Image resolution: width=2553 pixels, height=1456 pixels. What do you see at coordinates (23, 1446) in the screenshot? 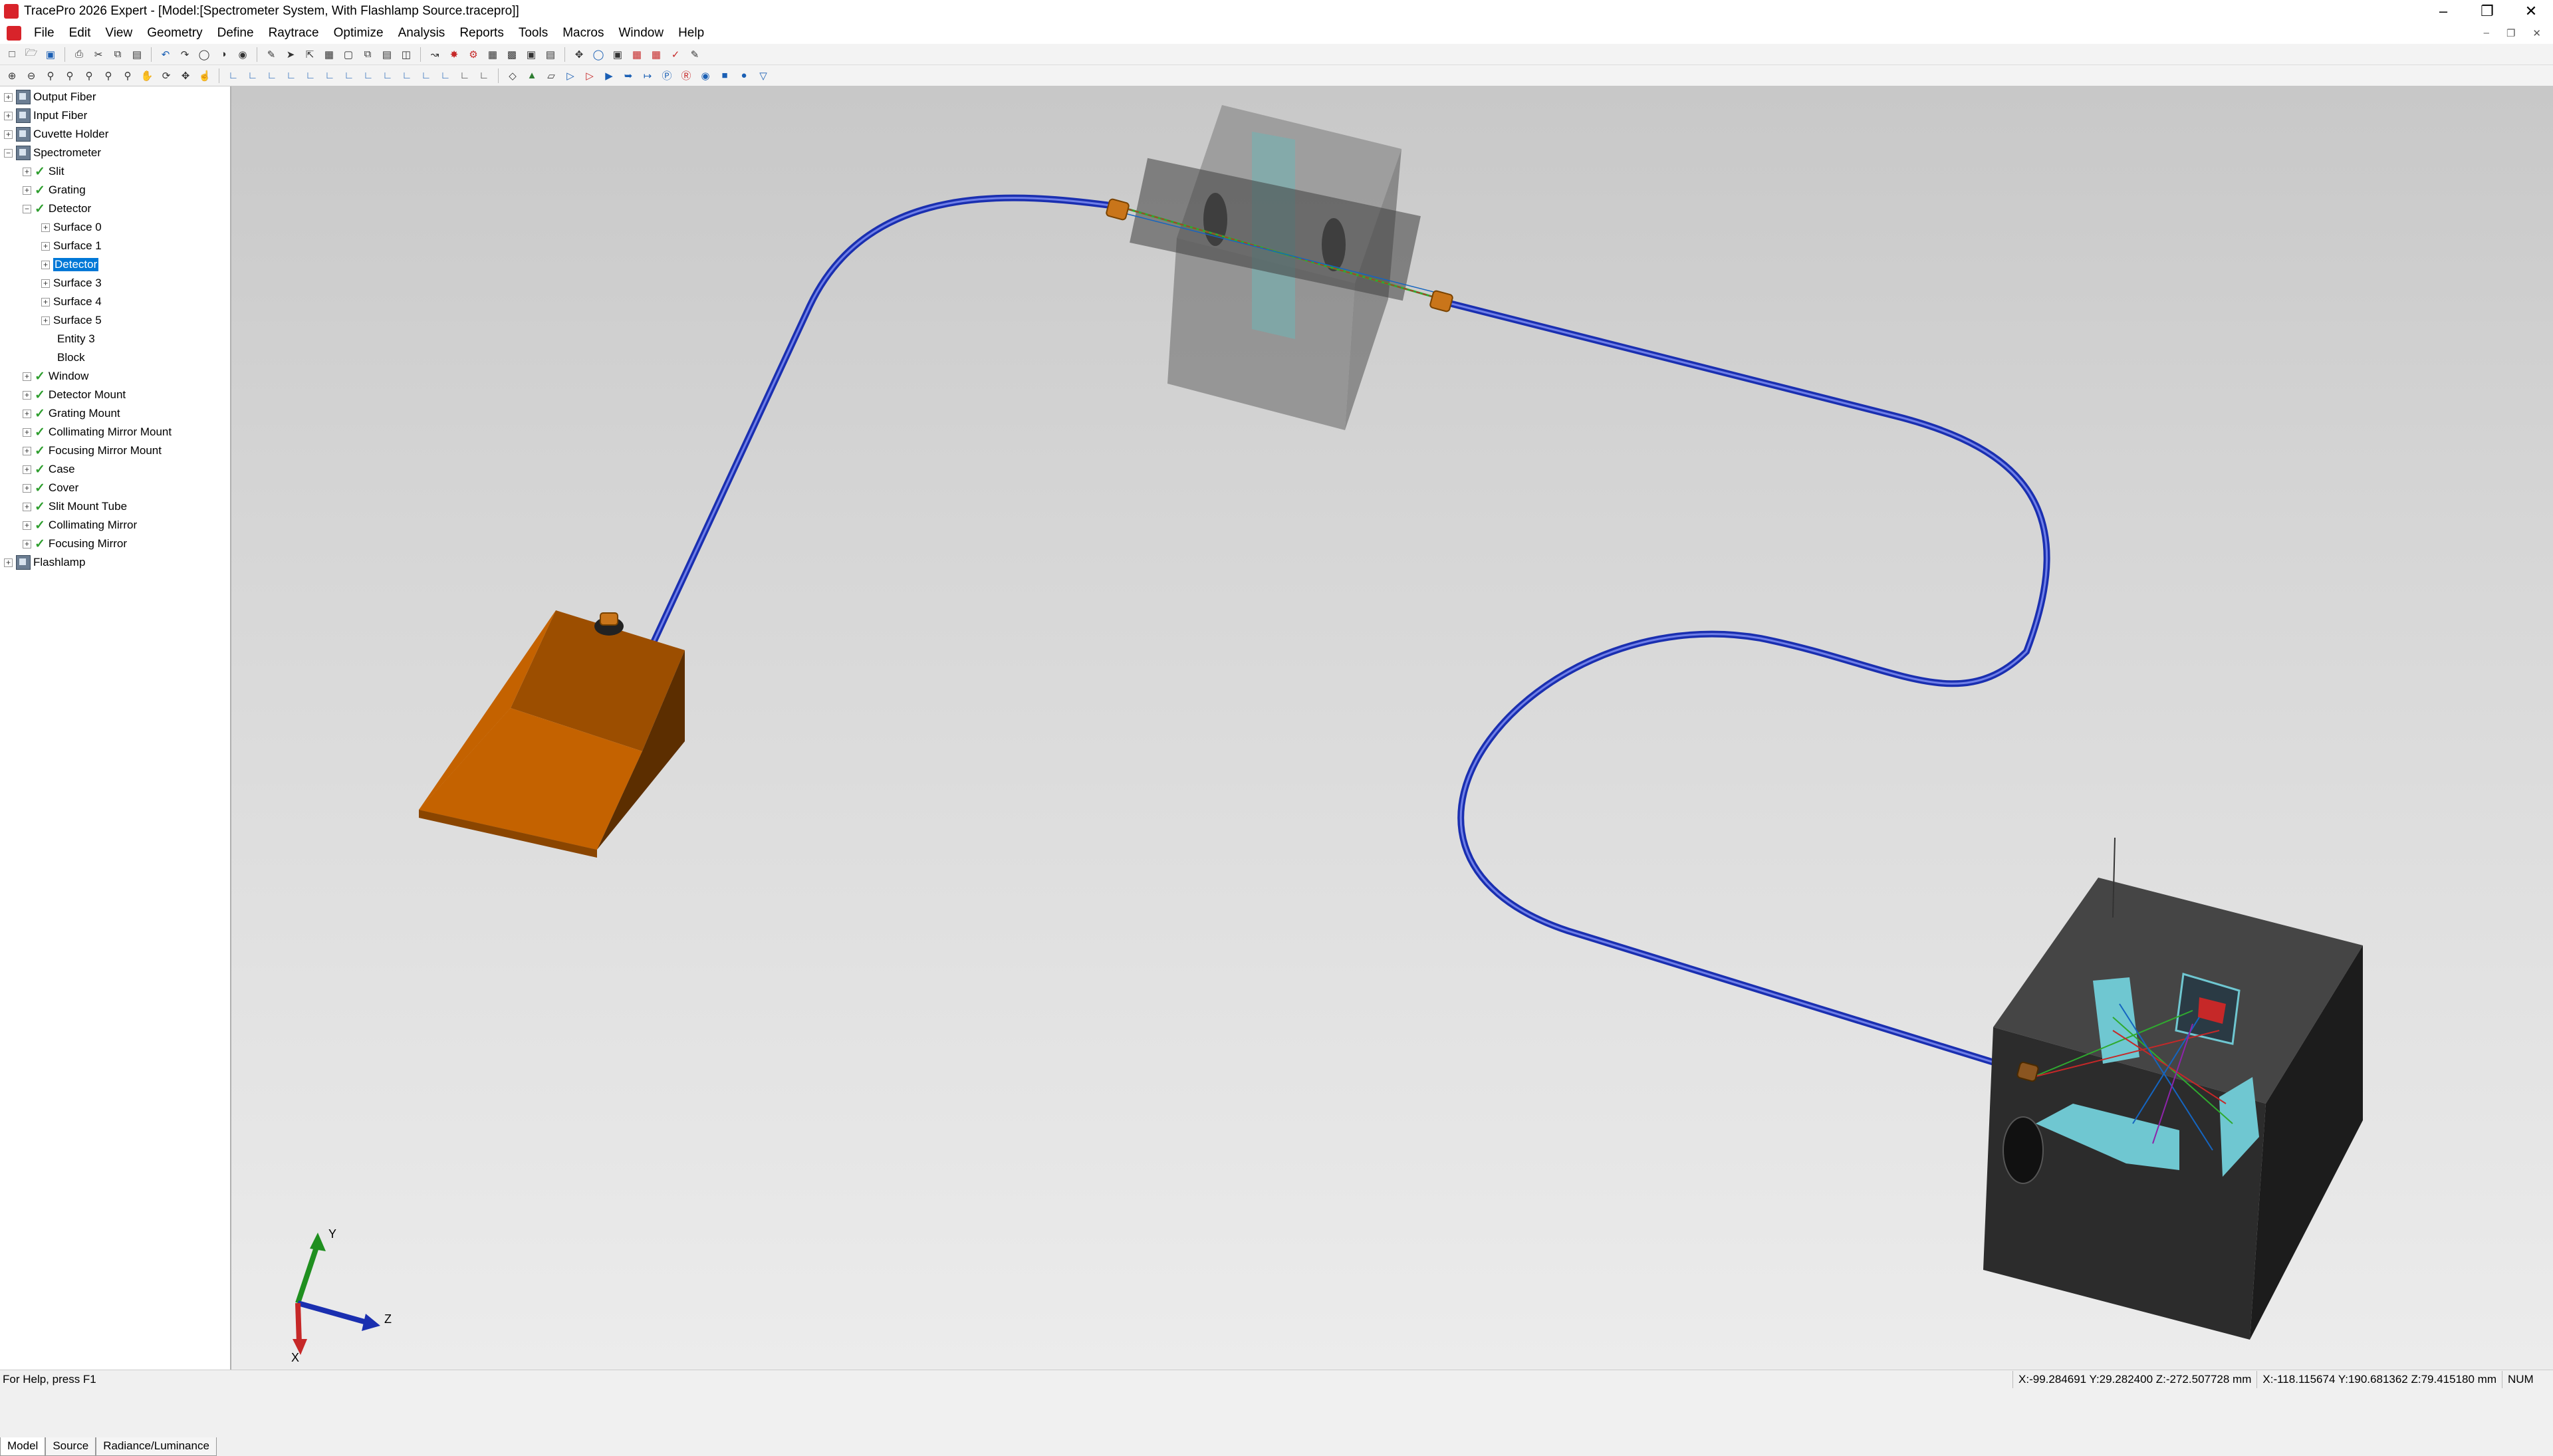
I see `tab-model: Model` at bounding box center [23, 1446].